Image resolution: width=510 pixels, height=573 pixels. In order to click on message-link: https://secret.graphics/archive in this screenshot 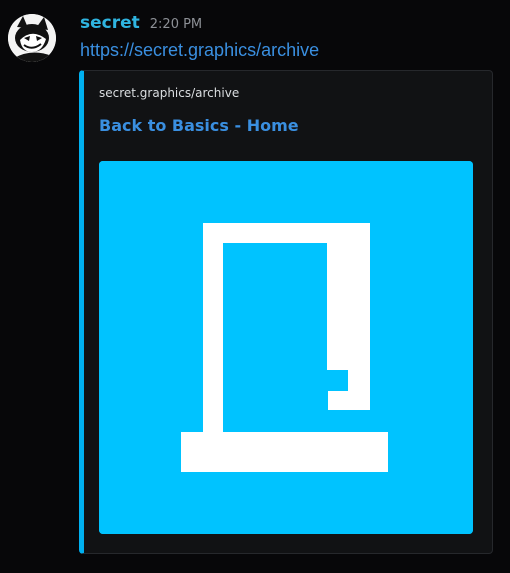, I will do `click(199, 50)`.